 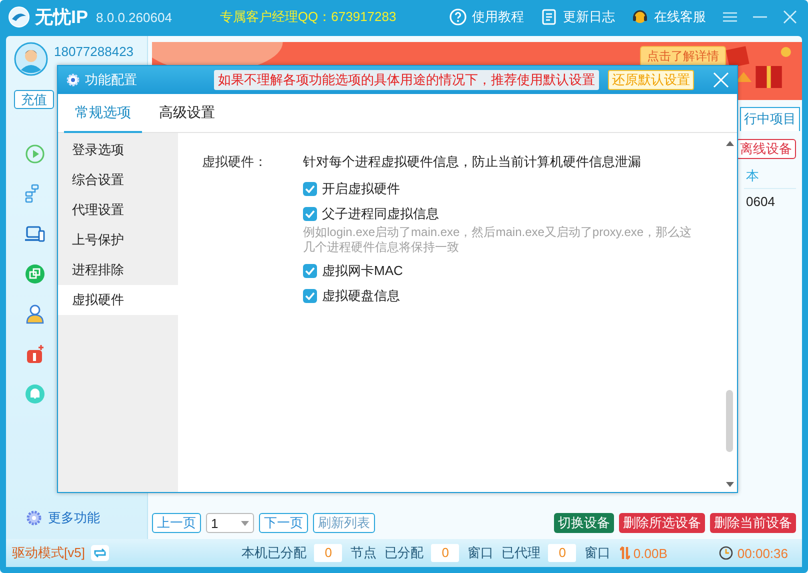 What do you see at coordinates (273, 553) in the screenshot?
I see `stat-label: 本机已分配` at bounding box center [273, 553].